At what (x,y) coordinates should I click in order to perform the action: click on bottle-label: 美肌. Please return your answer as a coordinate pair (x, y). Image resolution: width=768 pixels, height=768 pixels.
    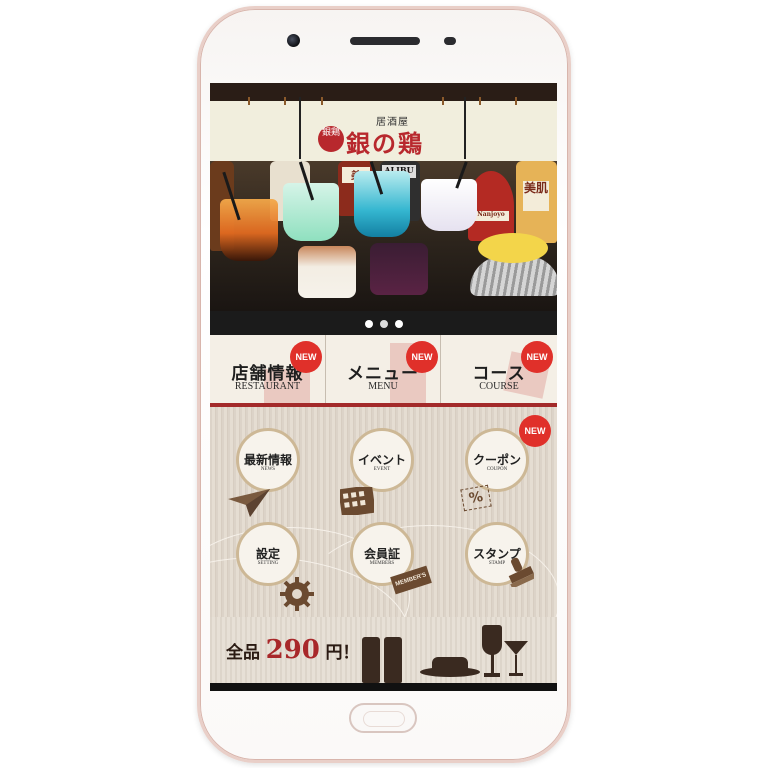
    Looking at the image, I should click on (536, 196).